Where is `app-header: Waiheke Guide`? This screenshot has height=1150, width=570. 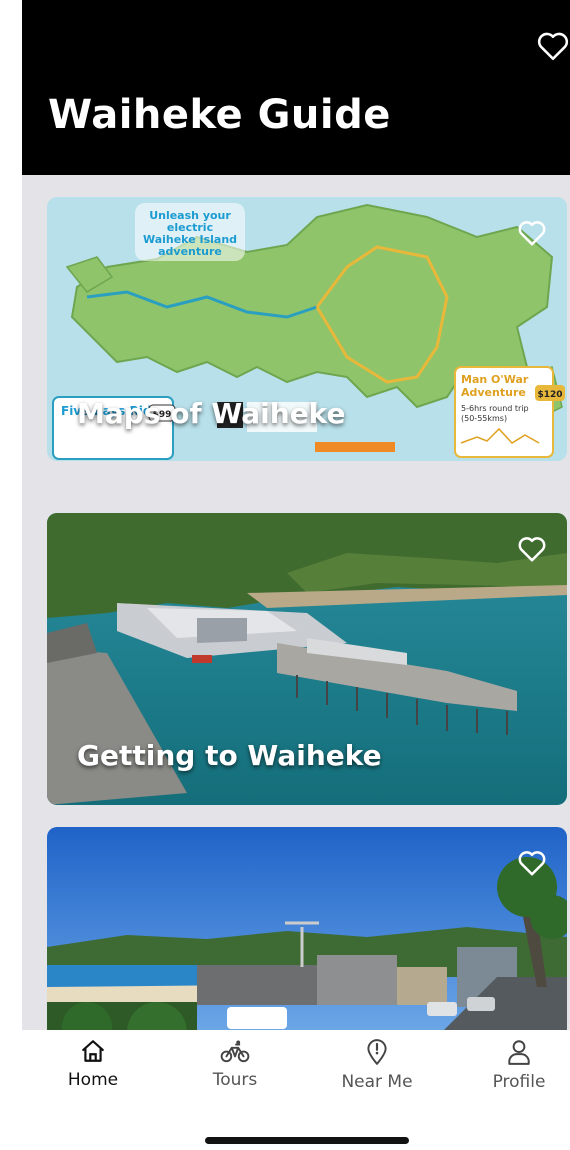 app-header: Waiheke Guide is located at coordinates (296, 87).